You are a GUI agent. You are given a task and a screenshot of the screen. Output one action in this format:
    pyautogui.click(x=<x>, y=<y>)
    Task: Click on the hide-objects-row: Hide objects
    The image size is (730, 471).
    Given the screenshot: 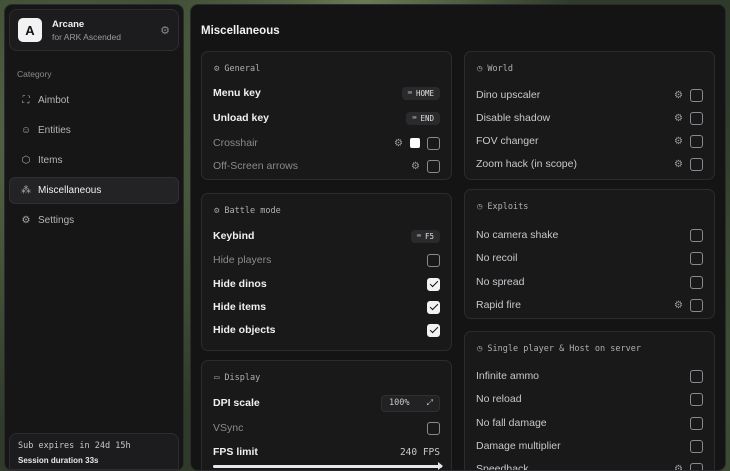 What is the action you would take?
    pyautogui.click(x=326, y=330)
    